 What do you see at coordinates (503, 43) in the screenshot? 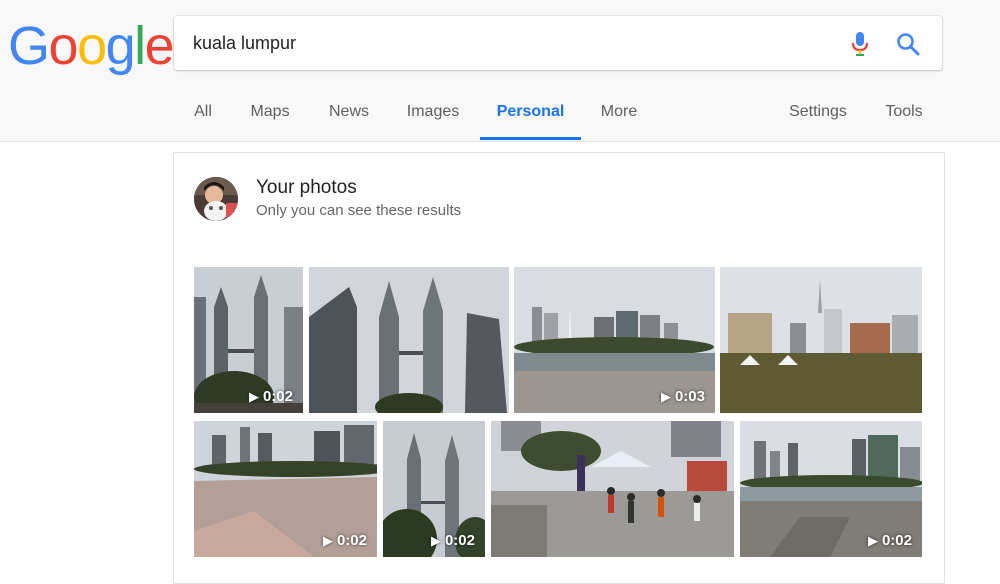
I see `search-input` at bounding box center [503, 43].